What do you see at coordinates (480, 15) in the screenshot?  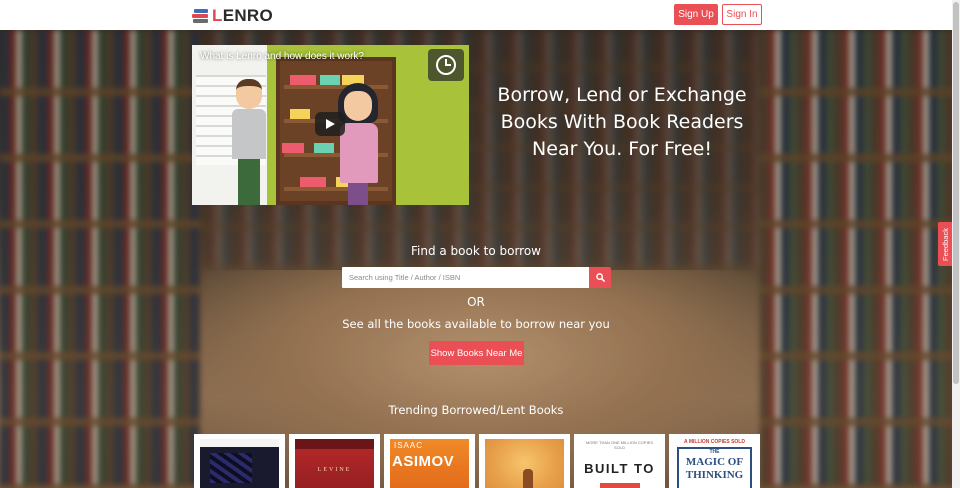 I see `top-header: LENRO Sign Up Sign In` at bounding box center [480, 15].